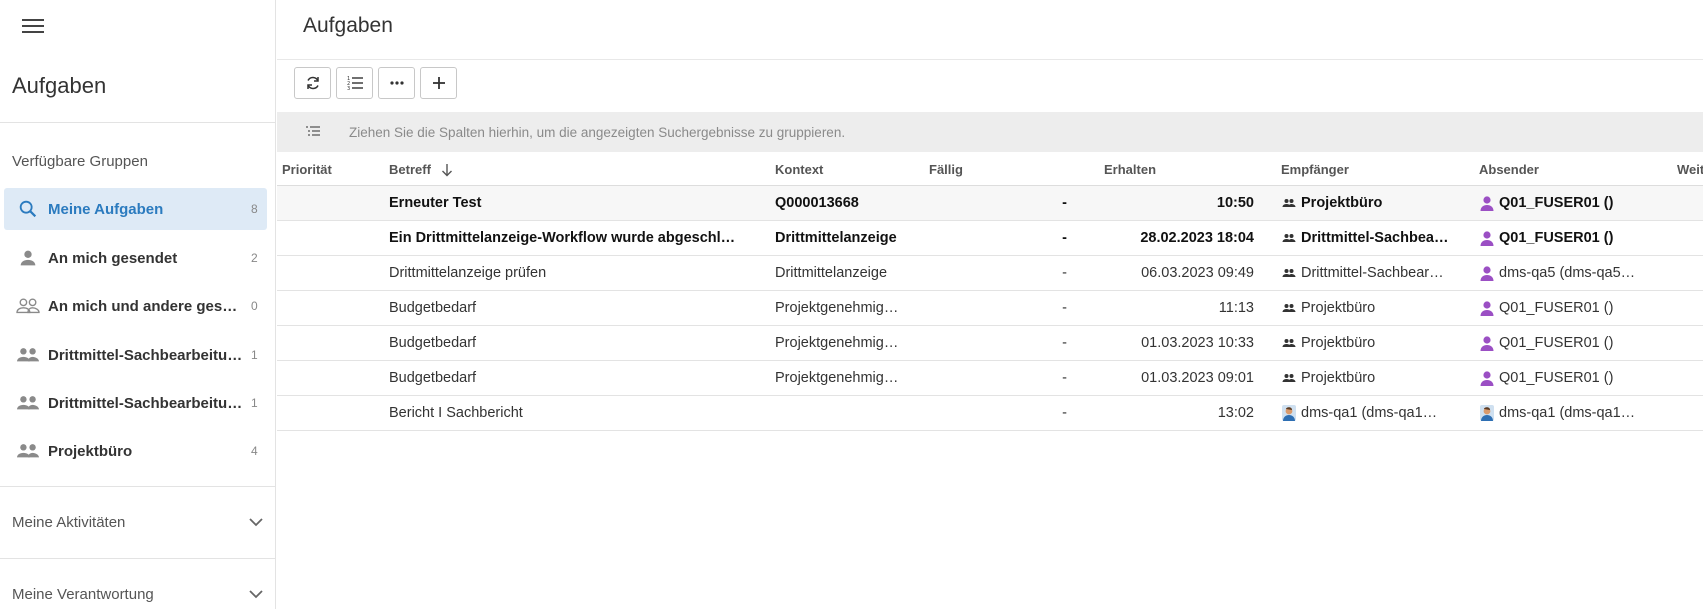 The width and height of the screenshot is (1703, 614). Describe the element at coordinates (435, 203) in the screenshot. I see `cell-betreff: Erneuter Test` at that location.